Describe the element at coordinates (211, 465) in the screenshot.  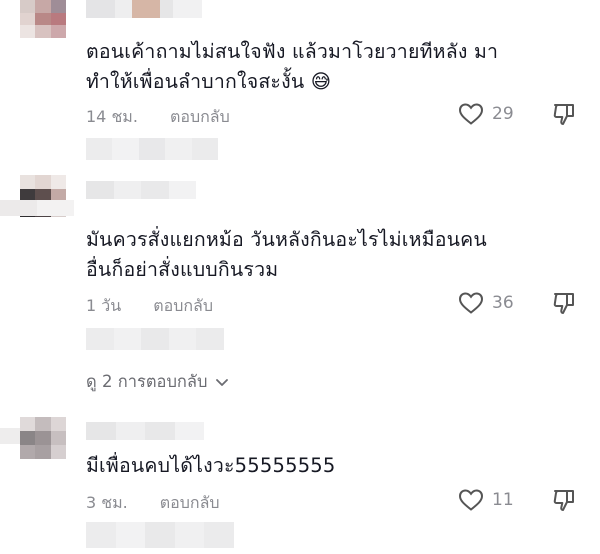
I see `comment-text: มีเพื่อนคบได้ไงวะ55555555` at that location.